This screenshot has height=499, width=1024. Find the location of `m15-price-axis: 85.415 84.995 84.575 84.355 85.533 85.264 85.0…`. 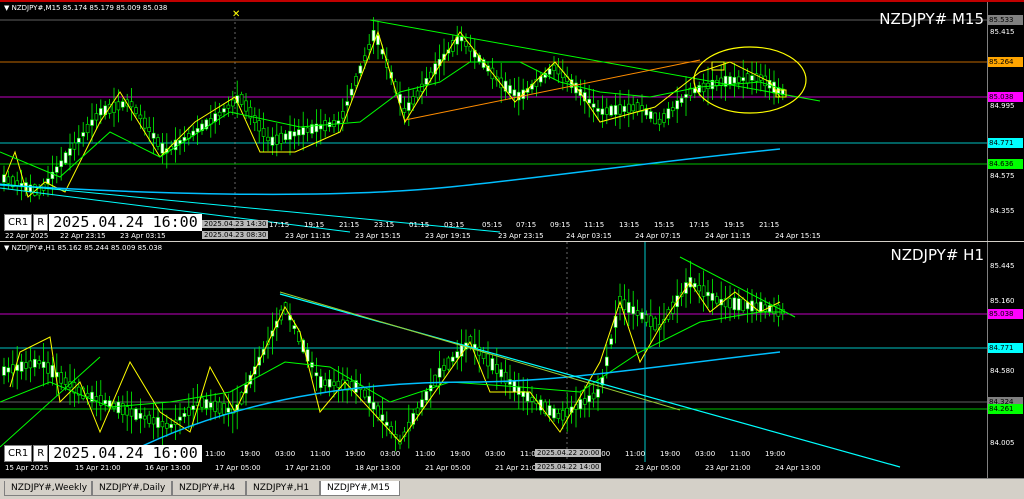

m15-price-axis: 85.415 84.995 84.575 84.355 85.533 85.264 85.0… is located at coordinates (1005, 121).